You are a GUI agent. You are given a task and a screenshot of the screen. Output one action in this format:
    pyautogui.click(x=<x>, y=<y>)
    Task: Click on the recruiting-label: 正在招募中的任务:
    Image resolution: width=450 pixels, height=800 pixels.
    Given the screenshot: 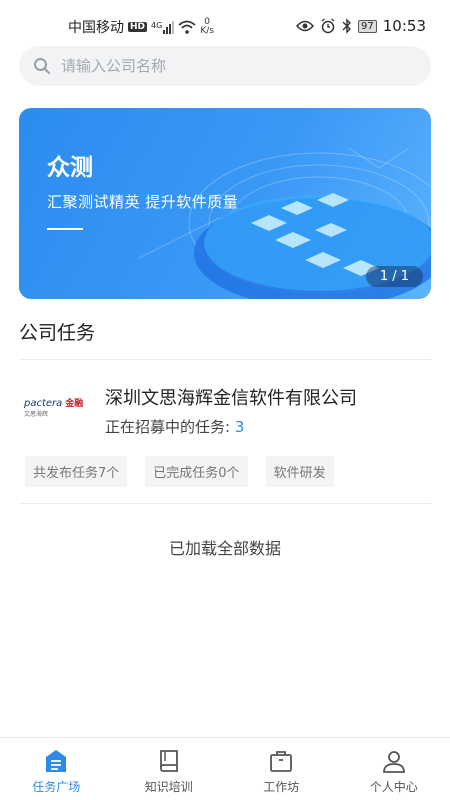 What is the action you would take?
    pyautogui.click(x=168, y=427)
    